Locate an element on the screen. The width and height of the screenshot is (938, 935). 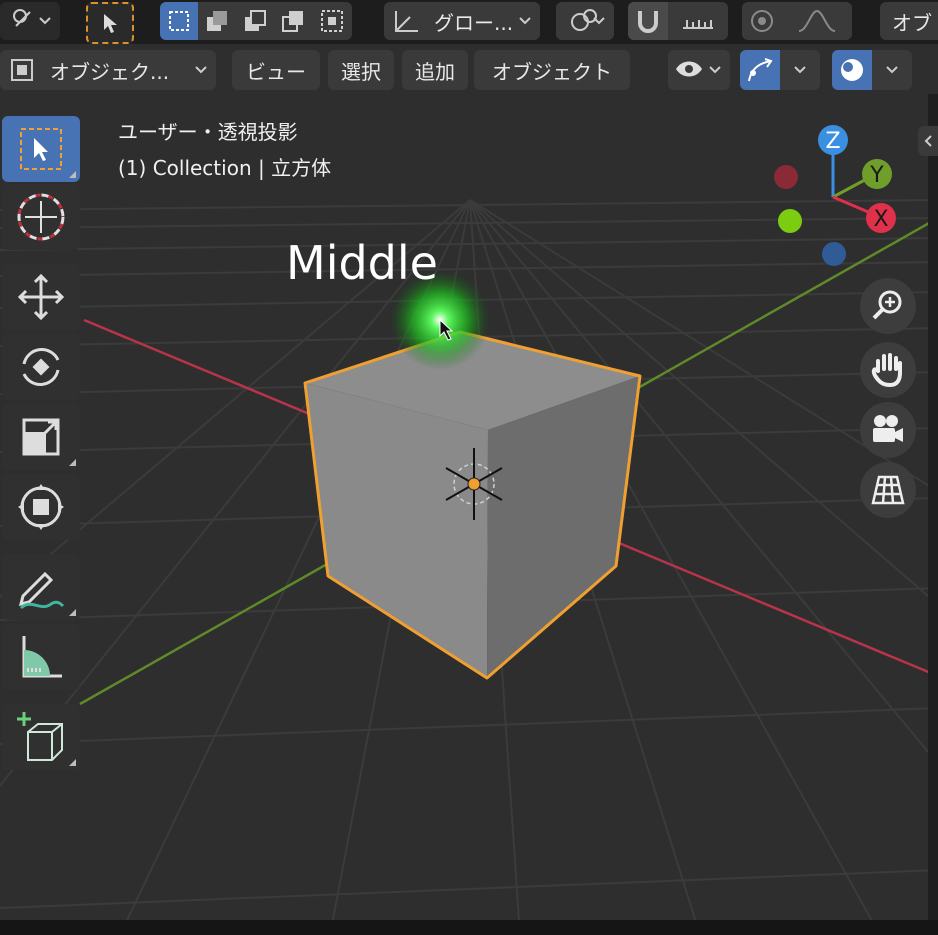
zoom-button is located at coordinates (888, 306).